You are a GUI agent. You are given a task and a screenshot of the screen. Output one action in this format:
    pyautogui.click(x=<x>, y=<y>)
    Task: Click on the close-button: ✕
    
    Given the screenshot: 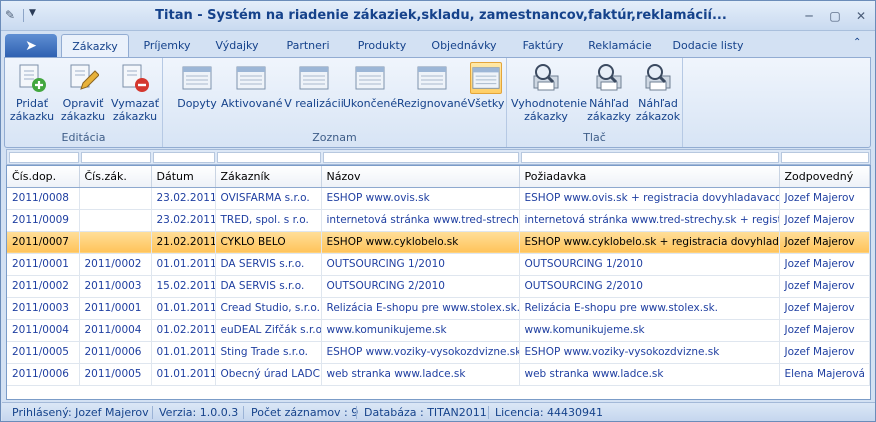 What is the action you would take?
    pyautogui.click(x=861, y=16)
    